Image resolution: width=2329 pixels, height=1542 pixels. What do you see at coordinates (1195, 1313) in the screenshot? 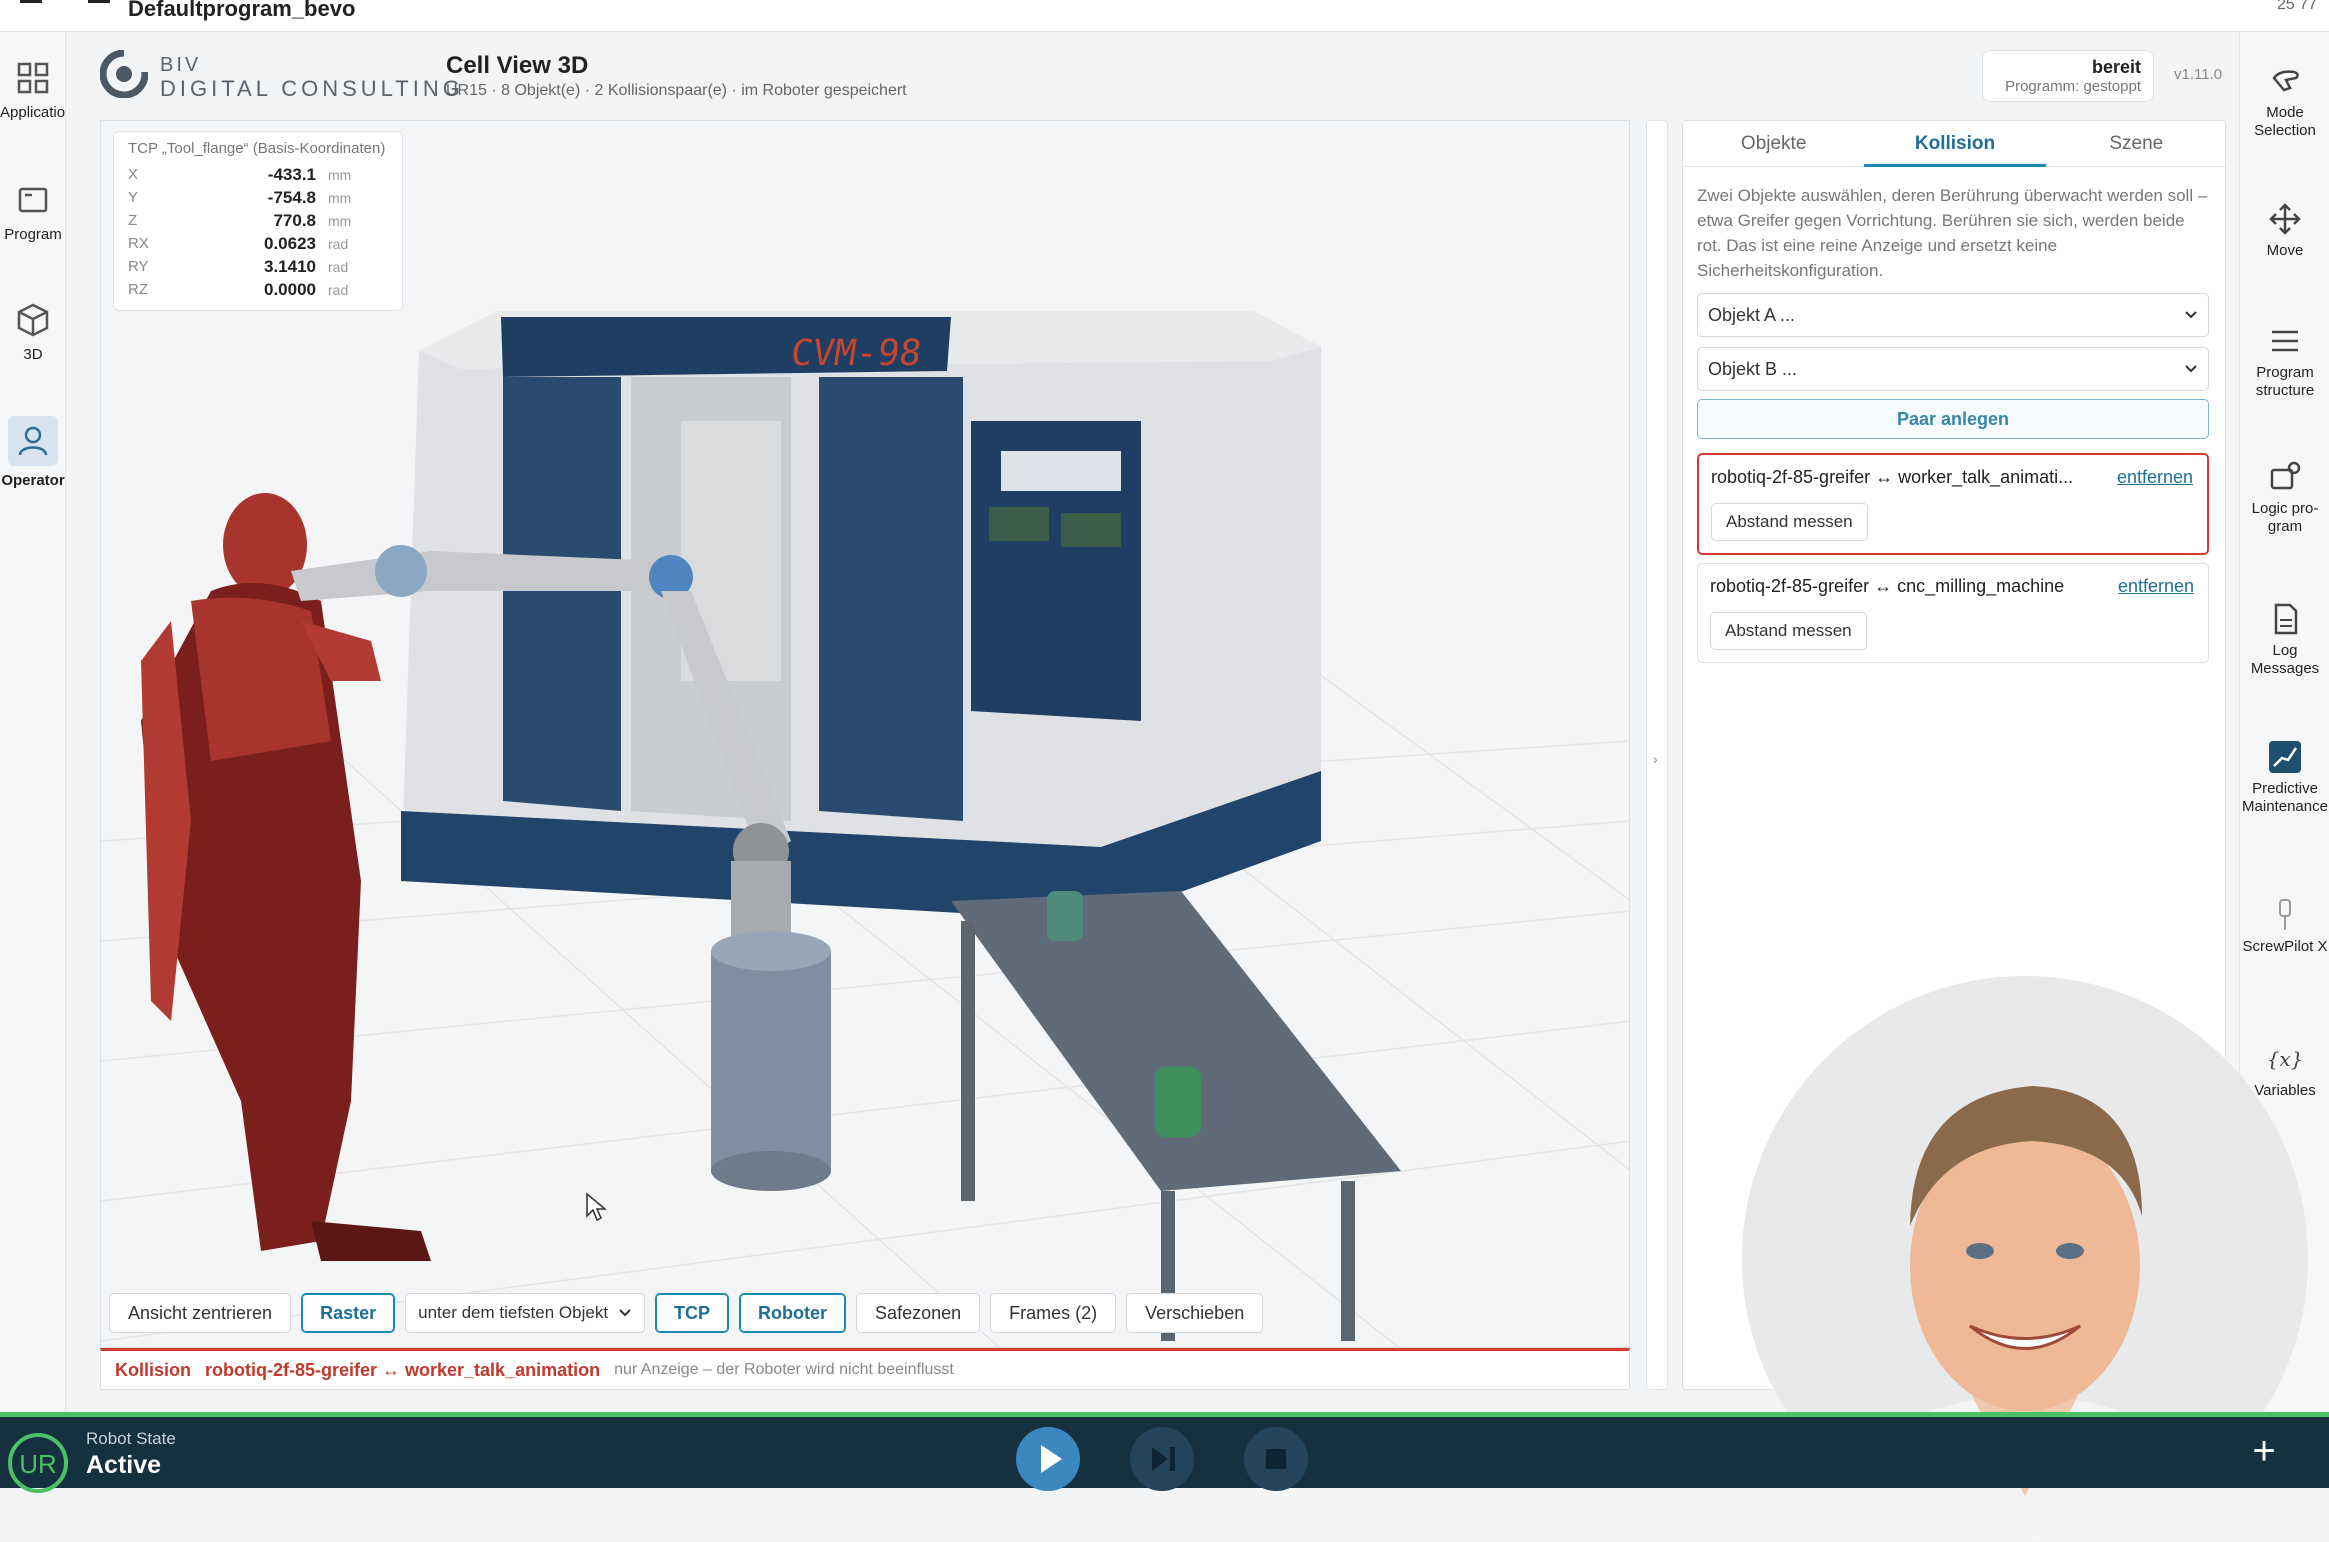
I see `move-toggle: Verschieben` at bounding box center [1195, 1313].